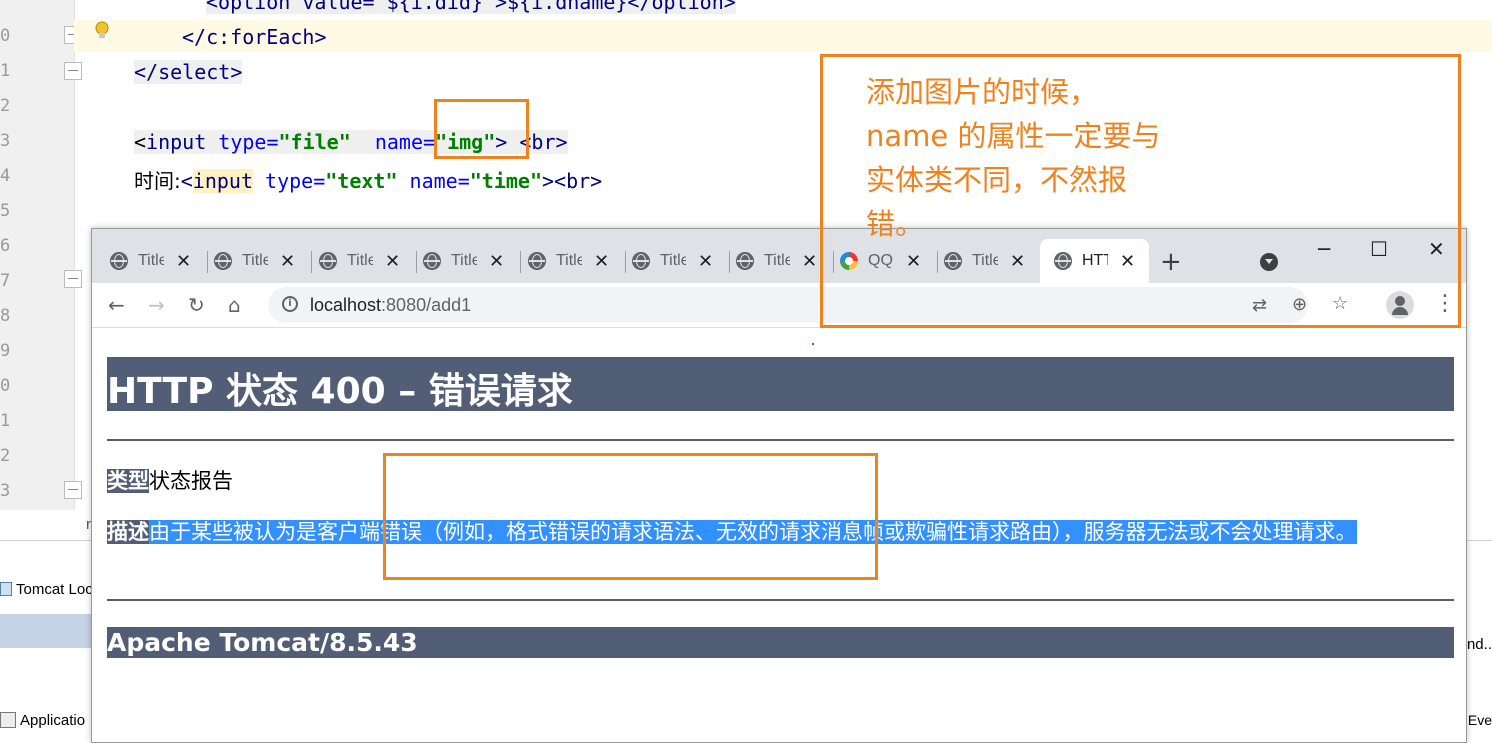 Image resolution: width=1492 pixels, height=743 pixels. What do you see at coordinates (630, 516) in the screenshot?
I see `annotation-box-description` at bounding box center [630, 516].